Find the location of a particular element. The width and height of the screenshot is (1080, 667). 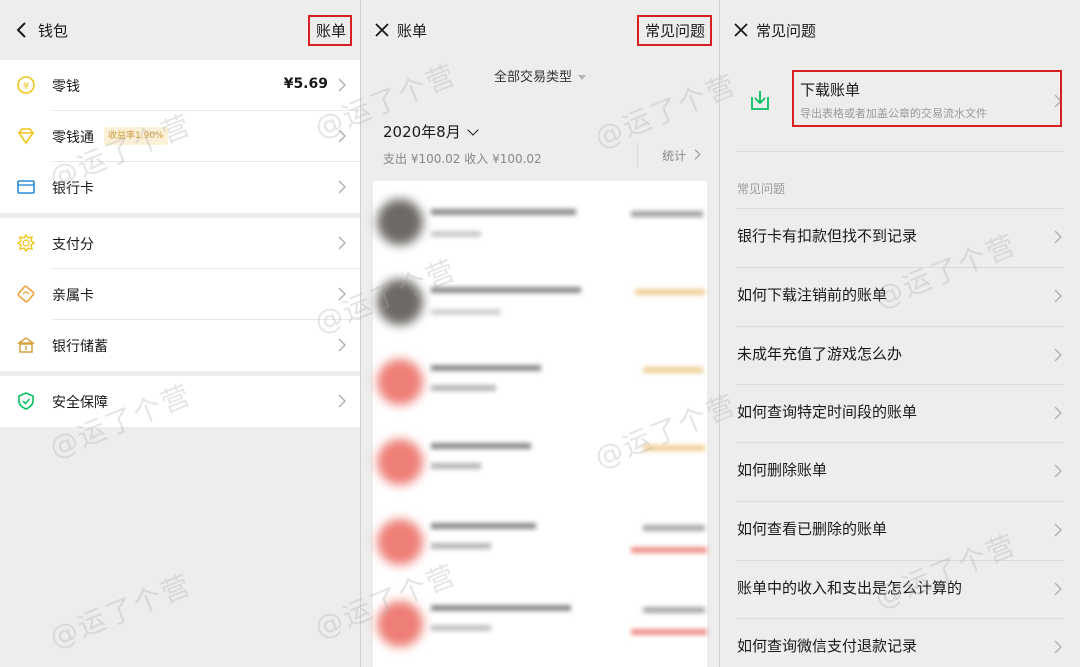

faq-item: 银行卡有扣款但找不到记录 is located at coordinates (900, 237).